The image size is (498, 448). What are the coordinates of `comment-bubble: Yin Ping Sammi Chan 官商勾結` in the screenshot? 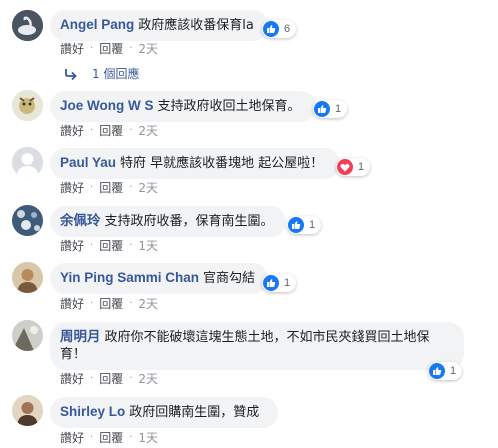 It's located at (159, 278).